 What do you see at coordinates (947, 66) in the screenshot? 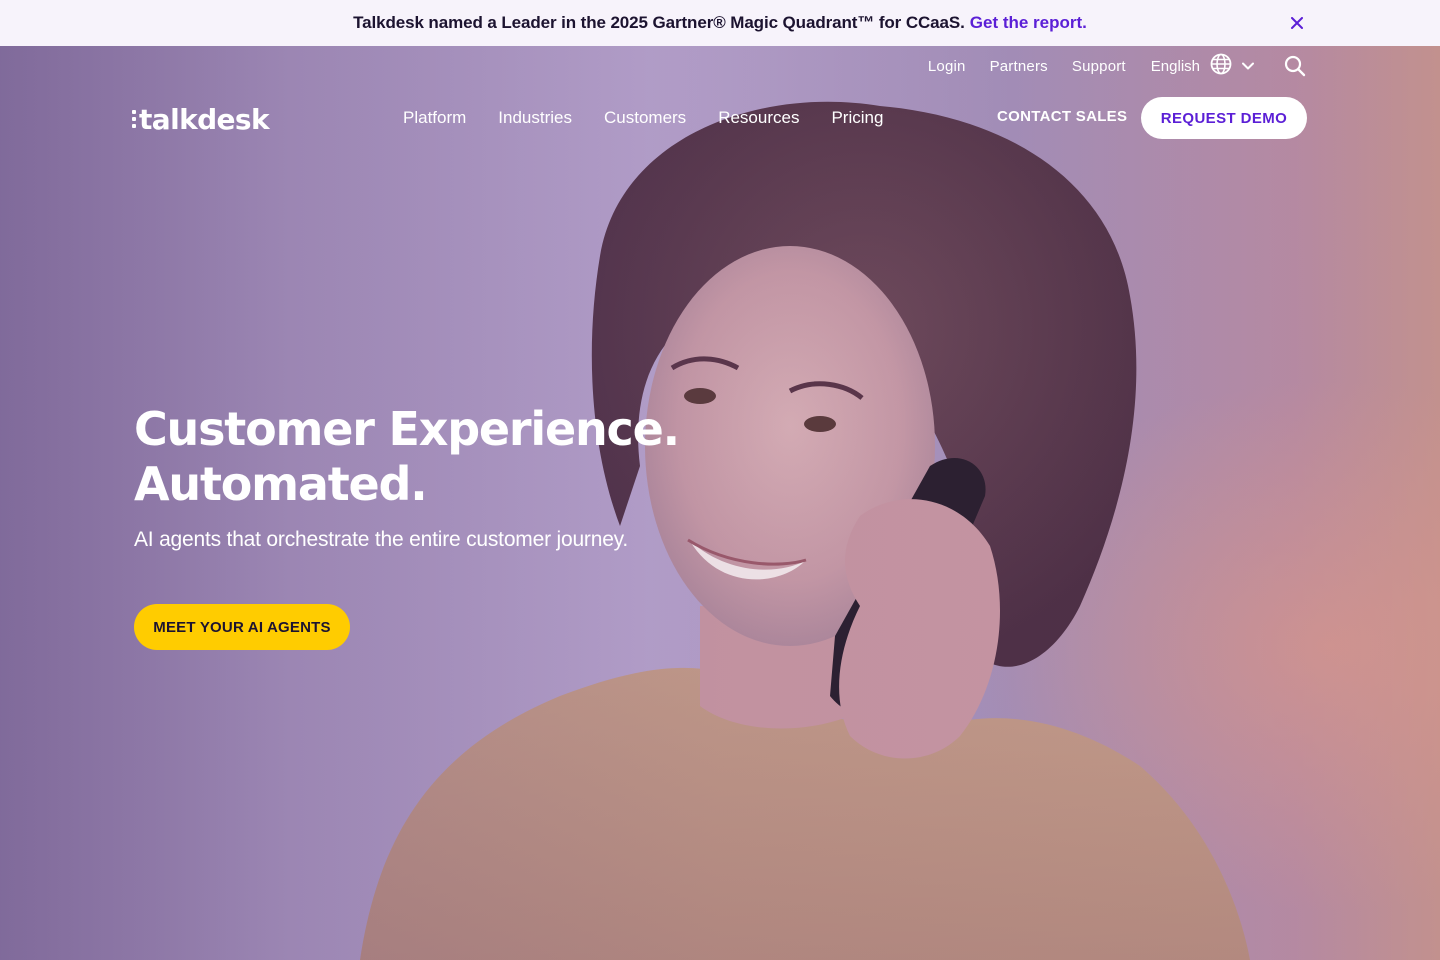
I see `login-link: Login` at bounding box center [947, 66].